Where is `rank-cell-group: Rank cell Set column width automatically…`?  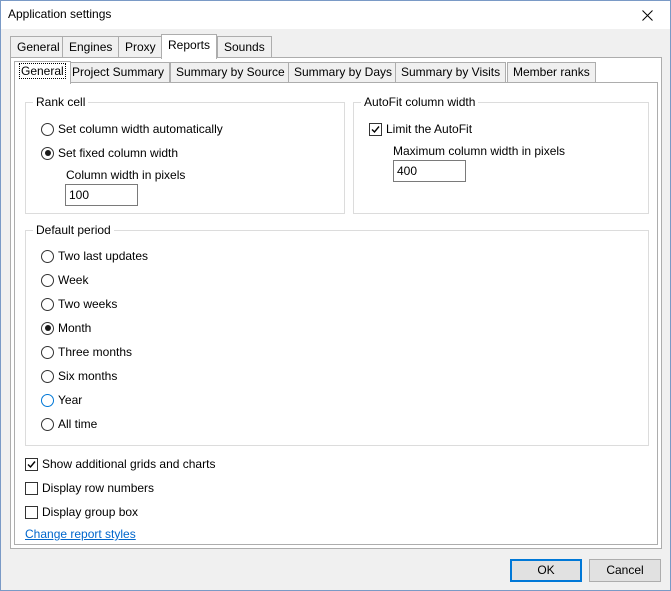 rank-cell-group: Rank cell Set column width automatically… is located at coordinates (185, 154).